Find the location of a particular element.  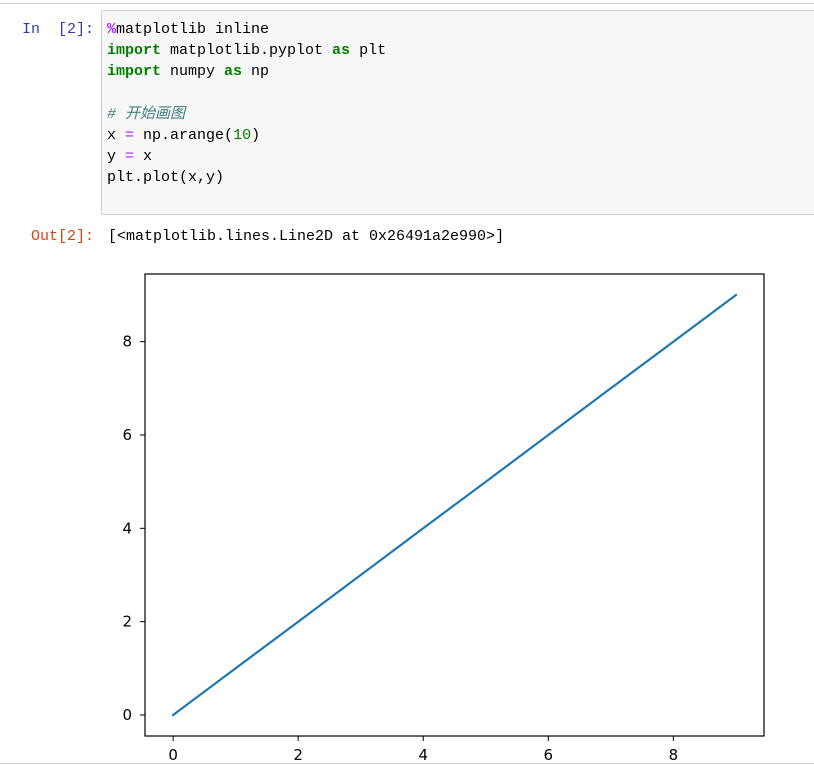

y-tick-label: 4 is located at coordinates (127, 528).